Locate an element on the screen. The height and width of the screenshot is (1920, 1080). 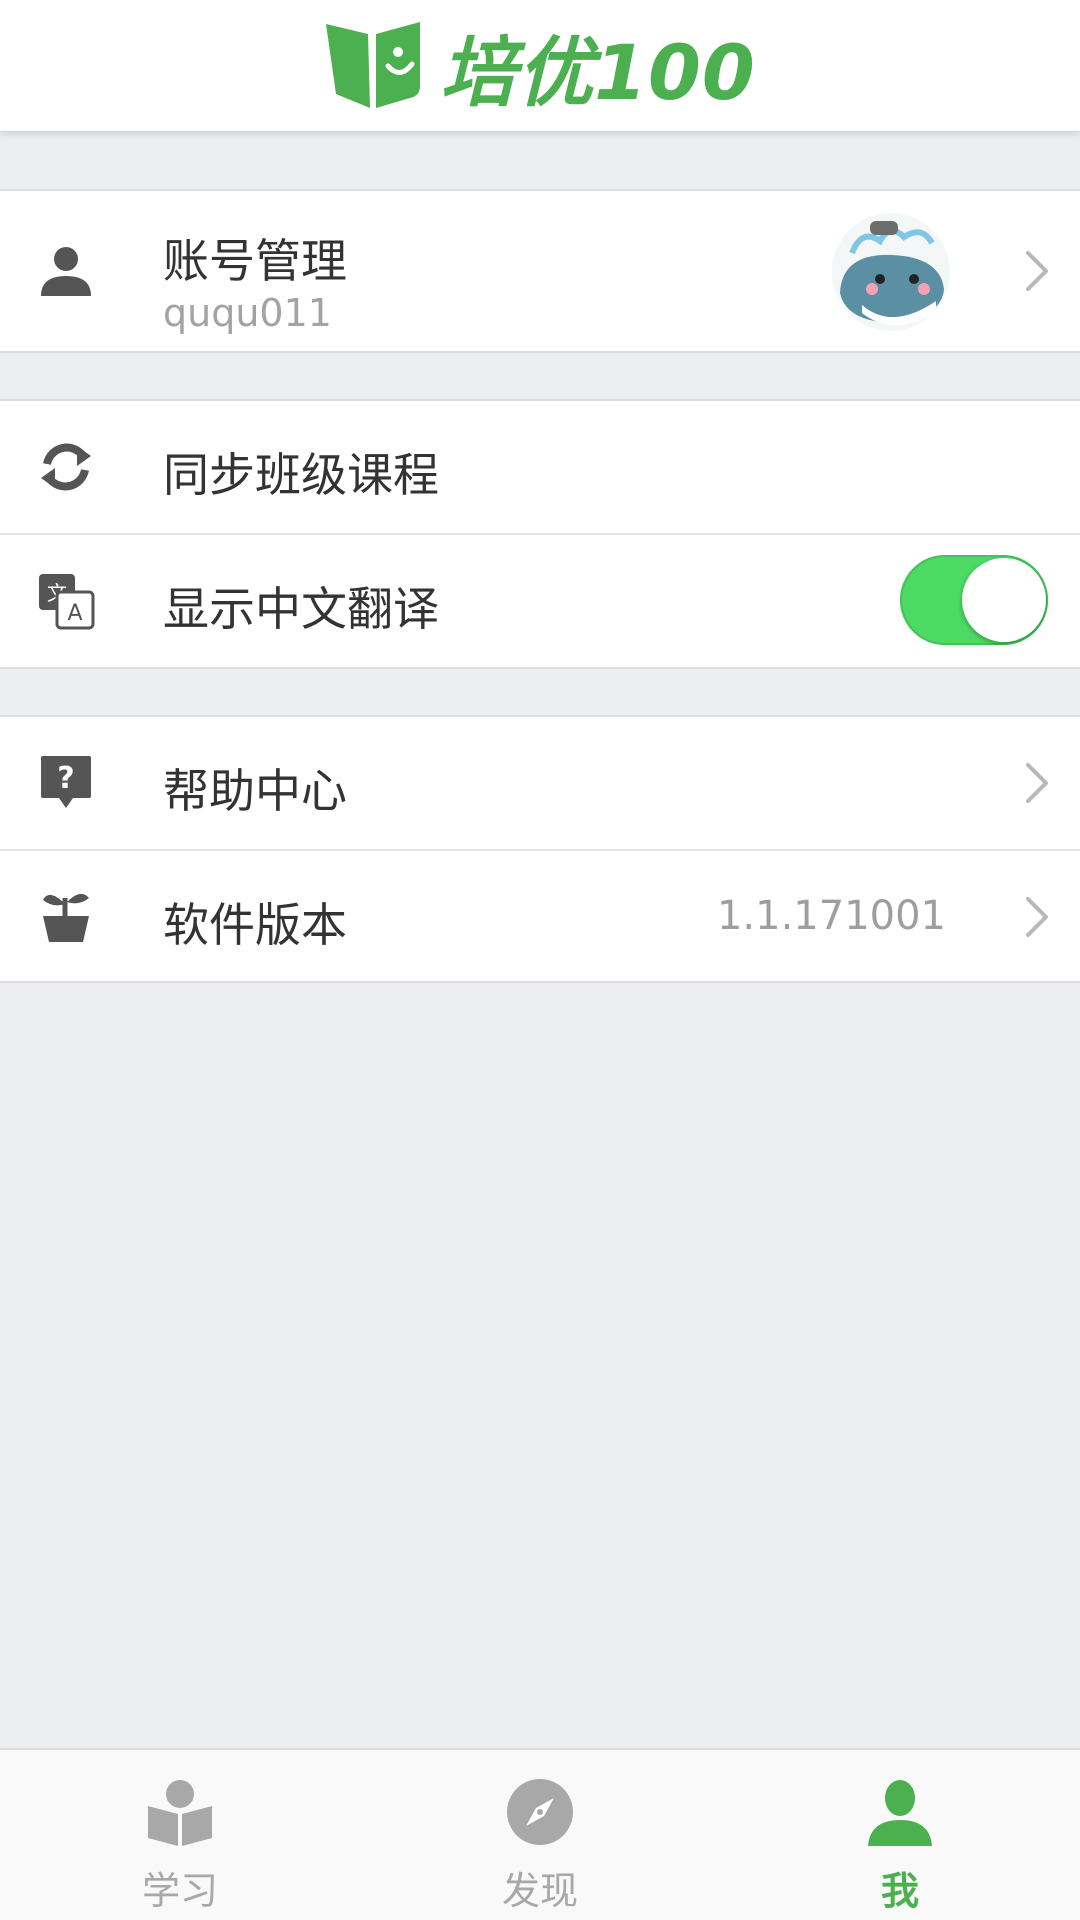
help-center-label: 帮助中心 is located at coordinates (255, 791).